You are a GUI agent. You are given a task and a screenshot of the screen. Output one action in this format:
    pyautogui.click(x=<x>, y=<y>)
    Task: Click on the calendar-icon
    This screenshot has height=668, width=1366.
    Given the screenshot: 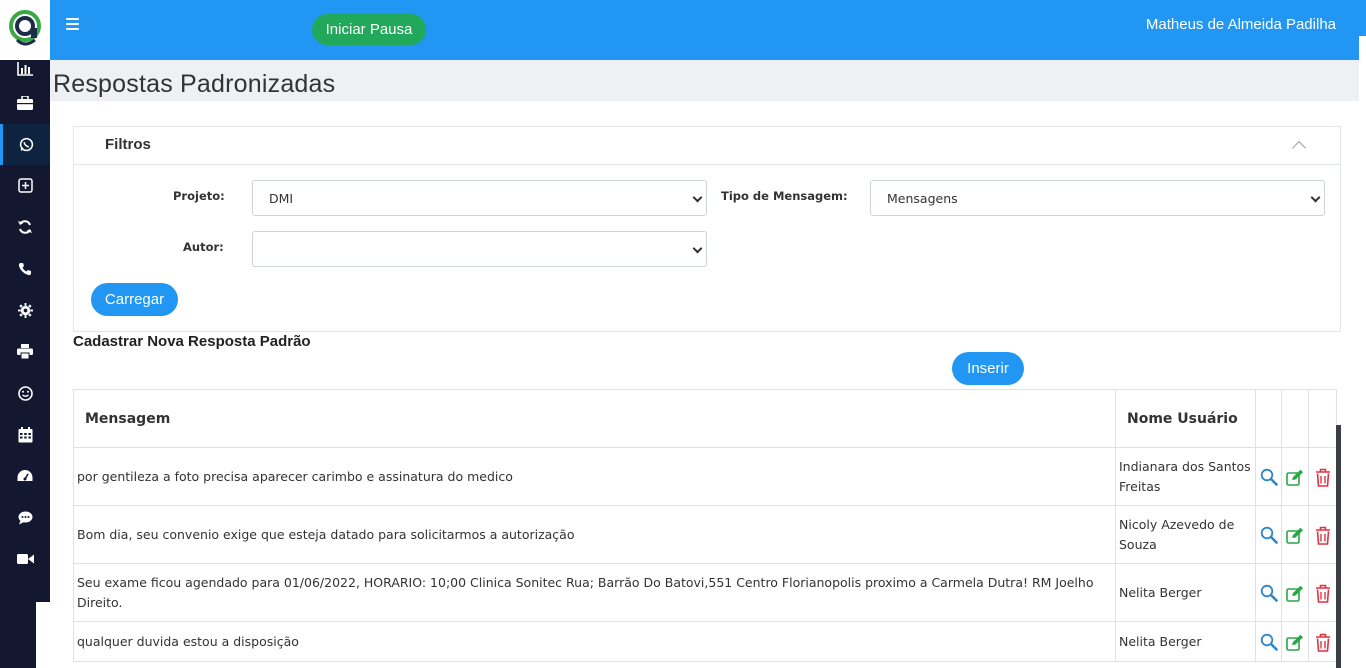 What is the action you would take?
    pyautogui.click(x=25, y=434)
    